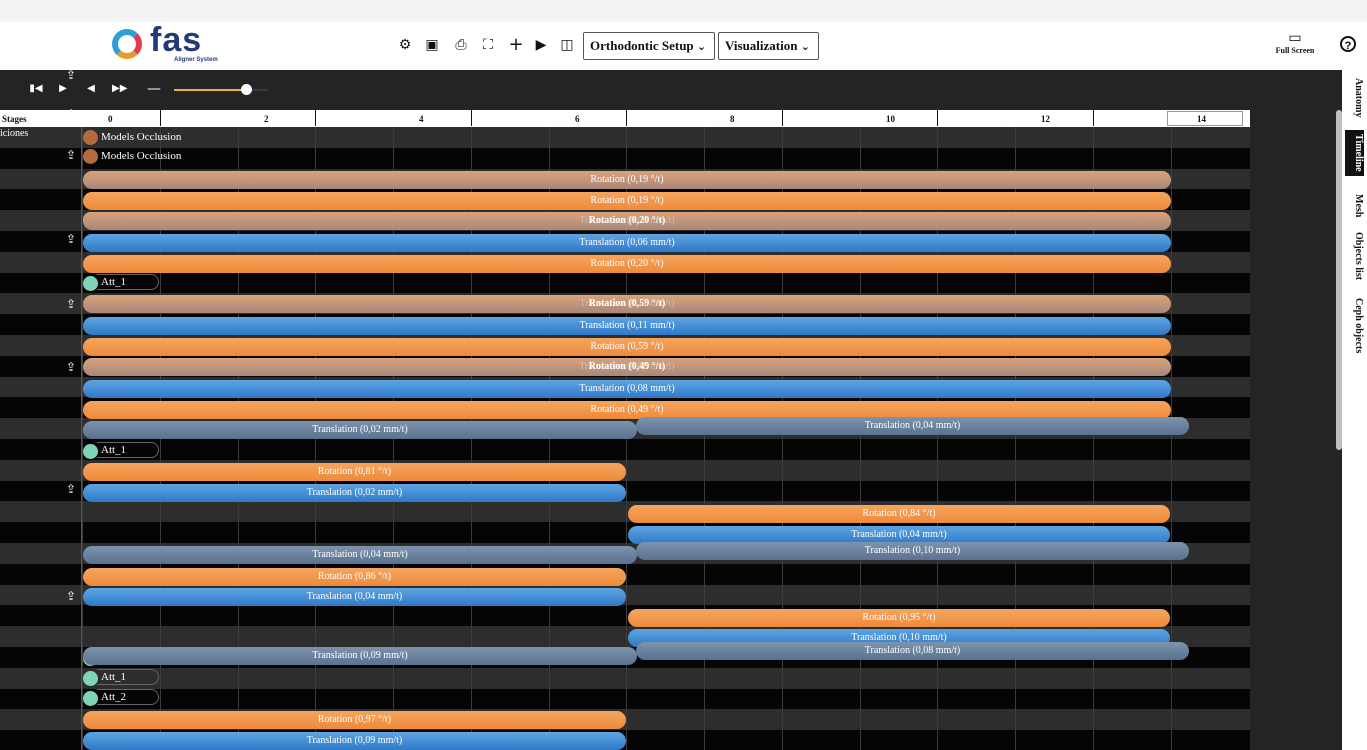  What do you see at coordinates (405, 45) in the screenshot?
I see `gear-icon: ⚙` at bounding box center [405, 45].